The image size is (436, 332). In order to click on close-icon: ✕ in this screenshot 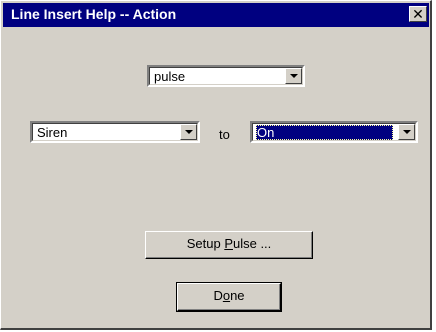, I will do `click(418, 14)`.